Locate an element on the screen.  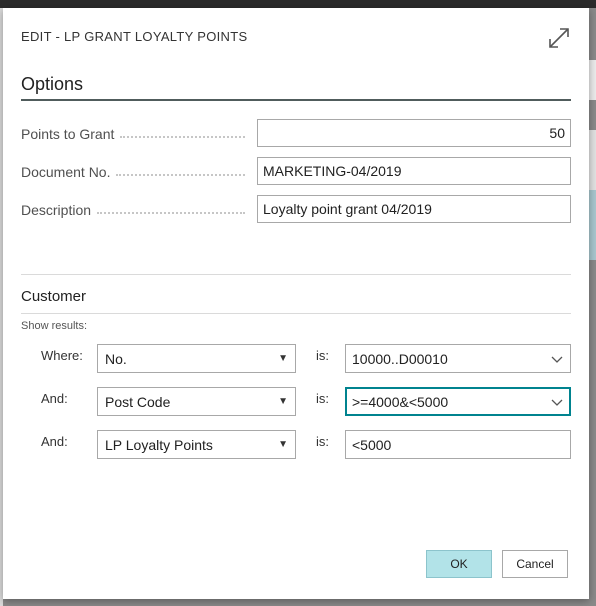
description-label-text: Description is located at coordinates (56, 210).